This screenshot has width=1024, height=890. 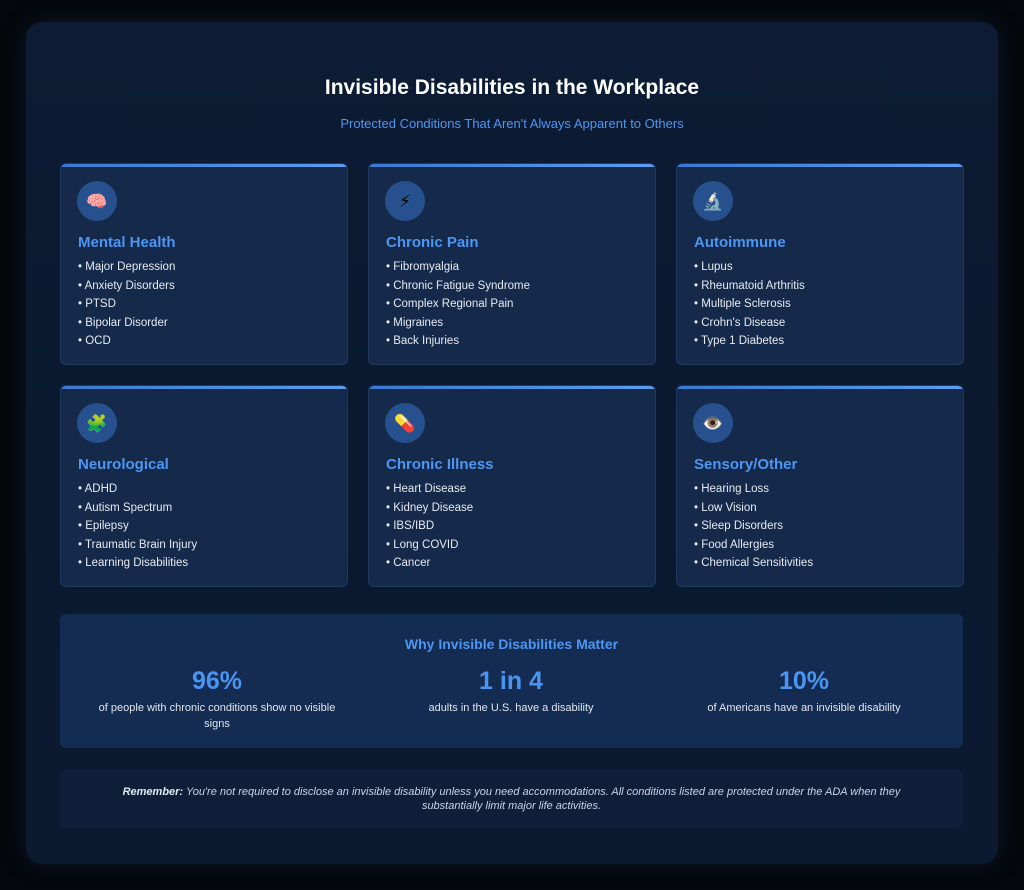 I want to click on list-item: Migraines, so click(x=458, y=323).